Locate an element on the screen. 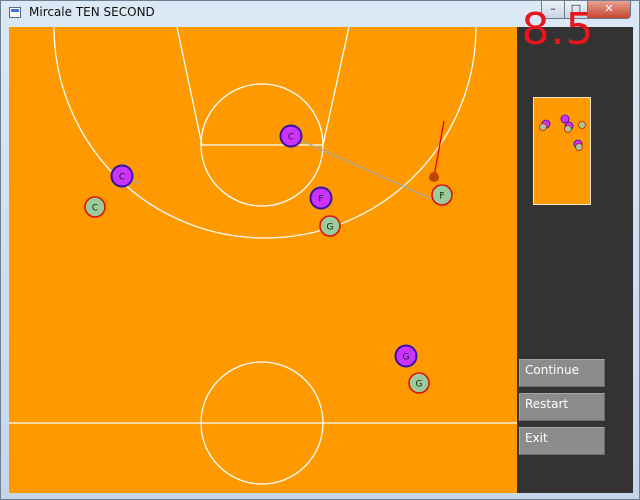  exit-button: Exit is located at coordinates (562, 441).